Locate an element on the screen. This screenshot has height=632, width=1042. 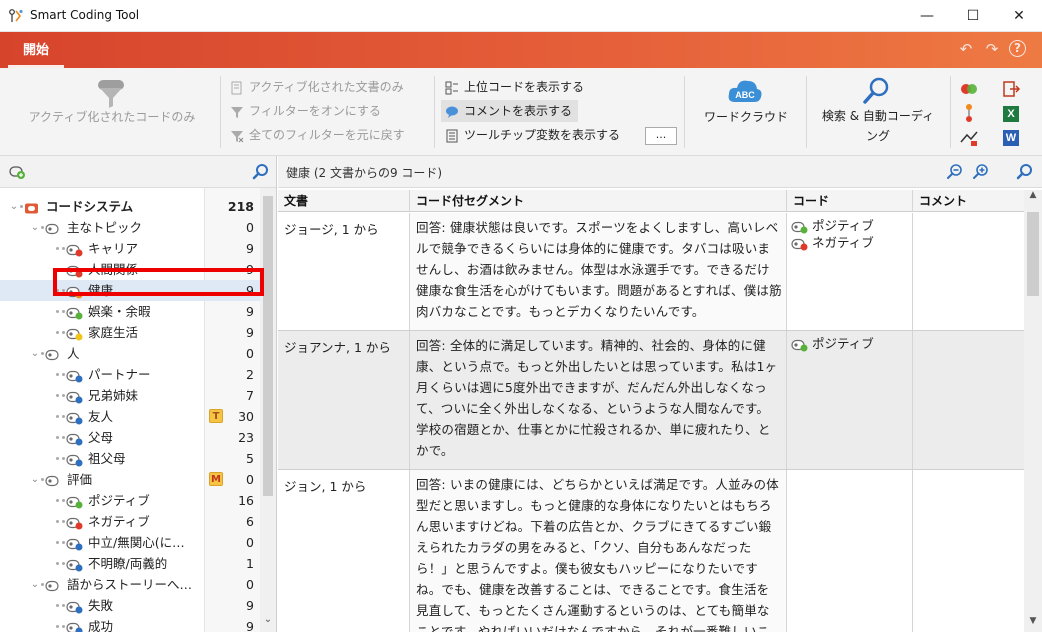
code-relations-icon is located at coordinates (969, 113).